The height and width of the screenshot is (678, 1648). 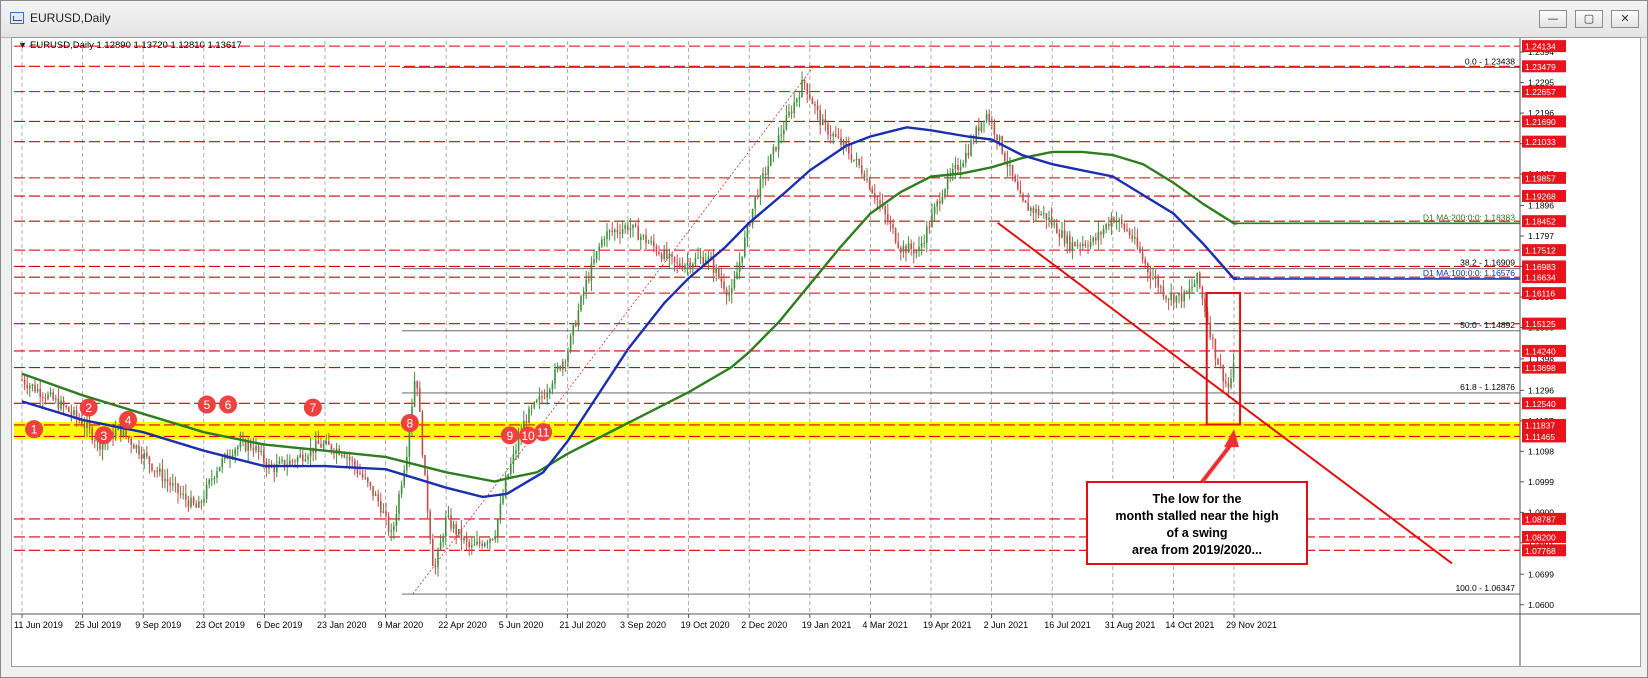 What do you see at coordinates (1540, 251) in the screenshot?
I see `level-tag-label: 1.17512` at bounding box center [1540, 251].